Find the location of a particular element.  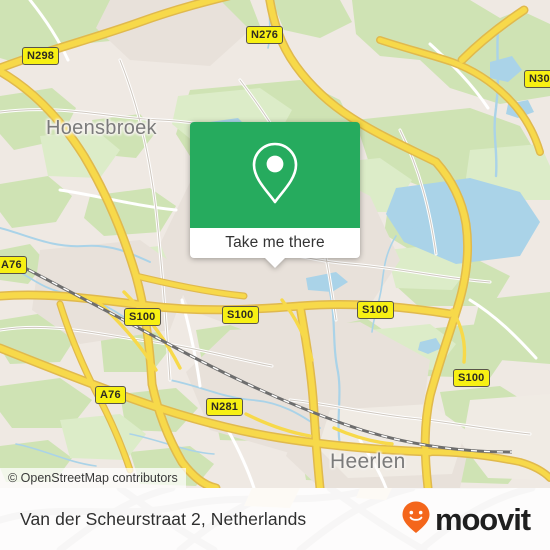

road-shield-n281: N281 is located at coordinates (225, 407).